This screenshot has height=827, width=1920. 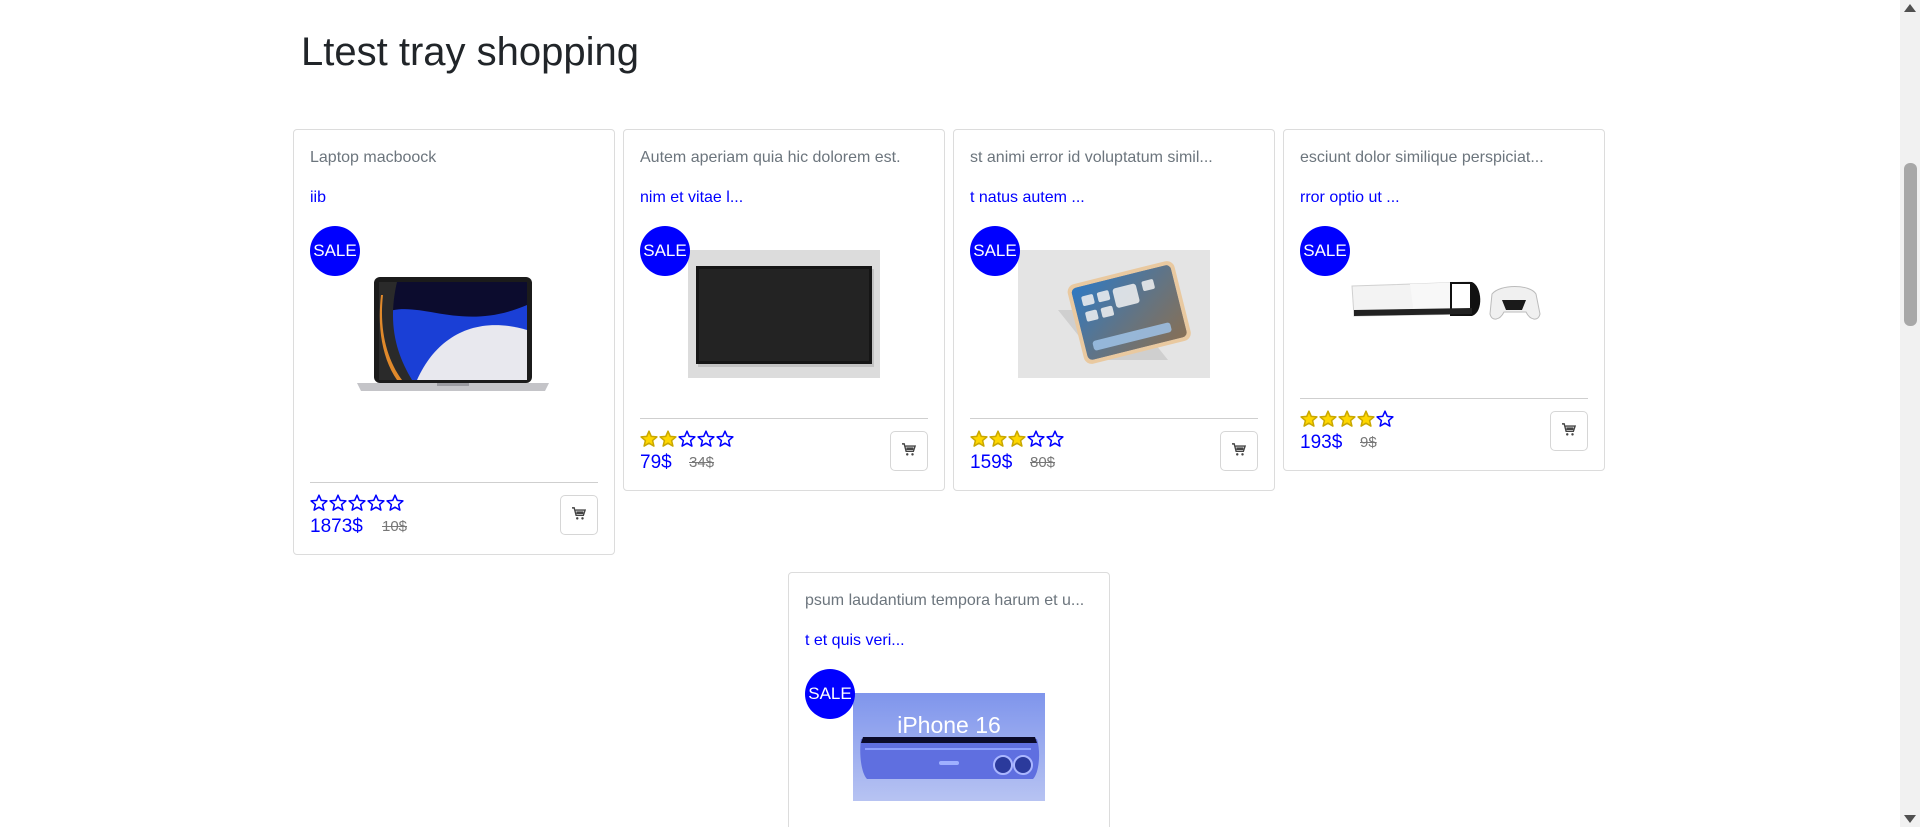 I want to click on old-price: 10$, so click(x=395, y=526).